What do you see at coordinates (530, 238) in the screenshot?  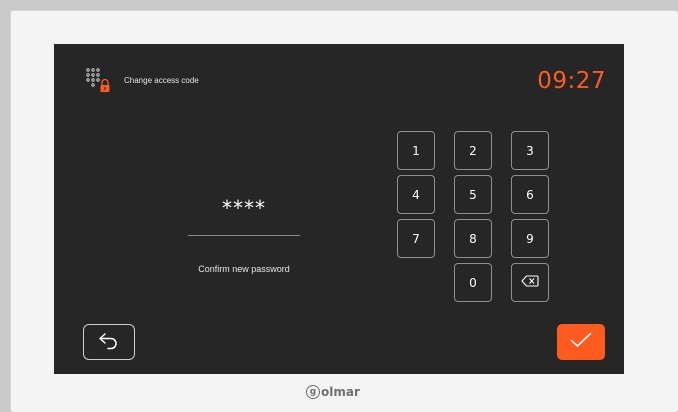 I see `key-9: 9` at bounding box center [530, 238].